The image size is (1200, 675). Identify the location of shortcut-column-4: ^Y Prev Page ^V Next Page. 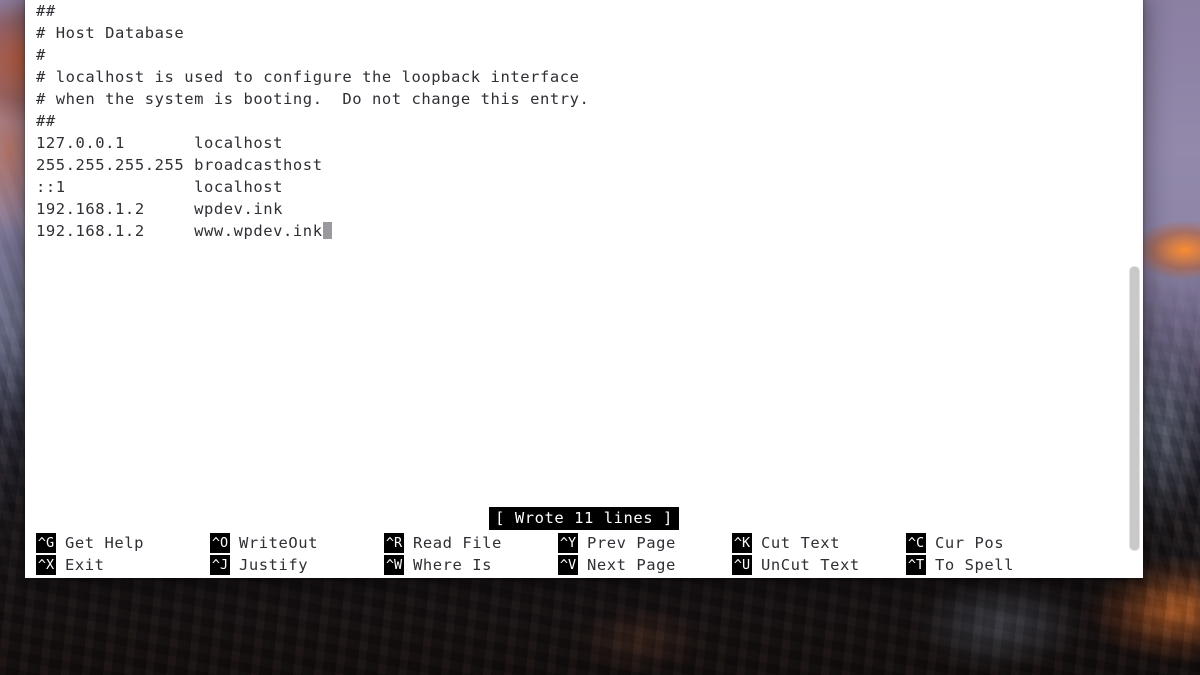
(645, 554).